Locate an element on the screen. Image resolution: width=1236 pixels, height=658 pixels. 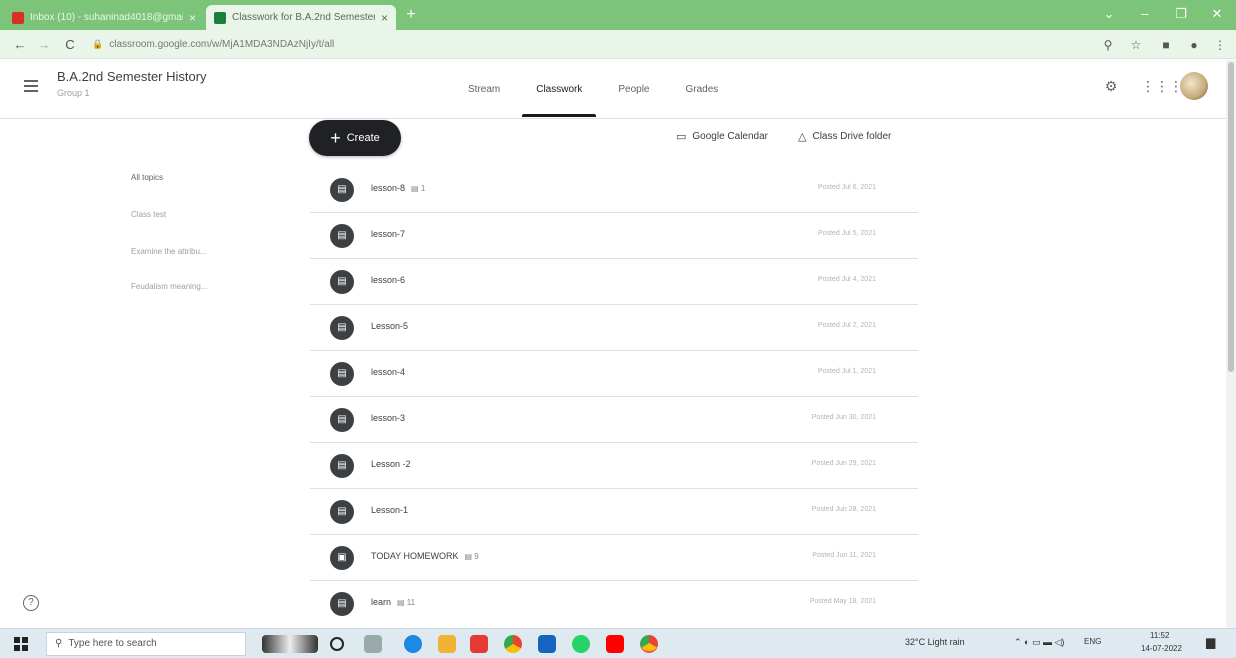
windows-start-icon is located at coordinates (21, 644).